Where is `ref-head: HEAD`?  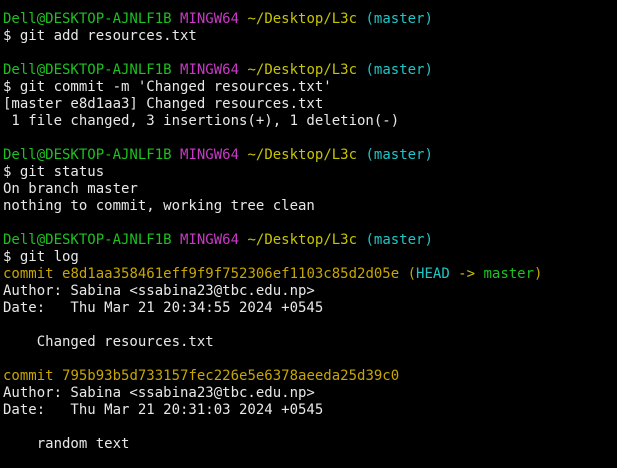 ref-head: HEAD is located at coordinates (433, 274).